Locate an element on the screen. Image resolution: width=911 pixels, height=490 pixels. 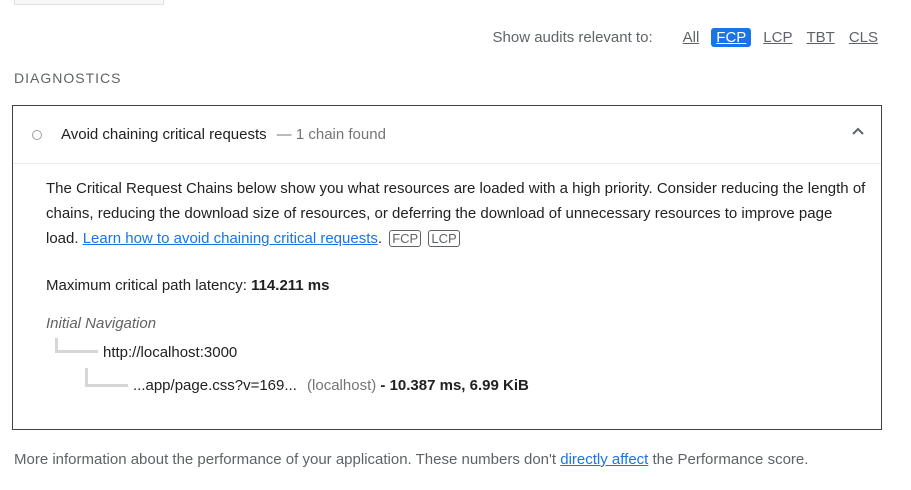
latency-value: 114.211 ms is located at coordinates (290, 285).